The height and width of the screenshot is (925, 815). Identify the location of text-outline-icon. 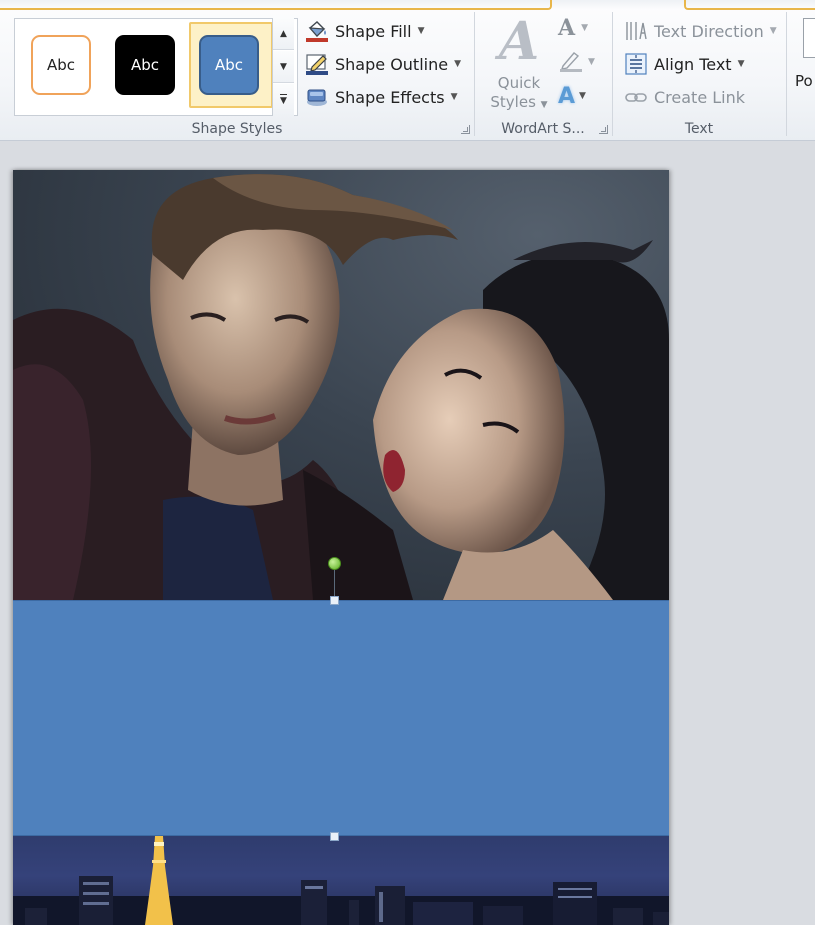
(571, 62).